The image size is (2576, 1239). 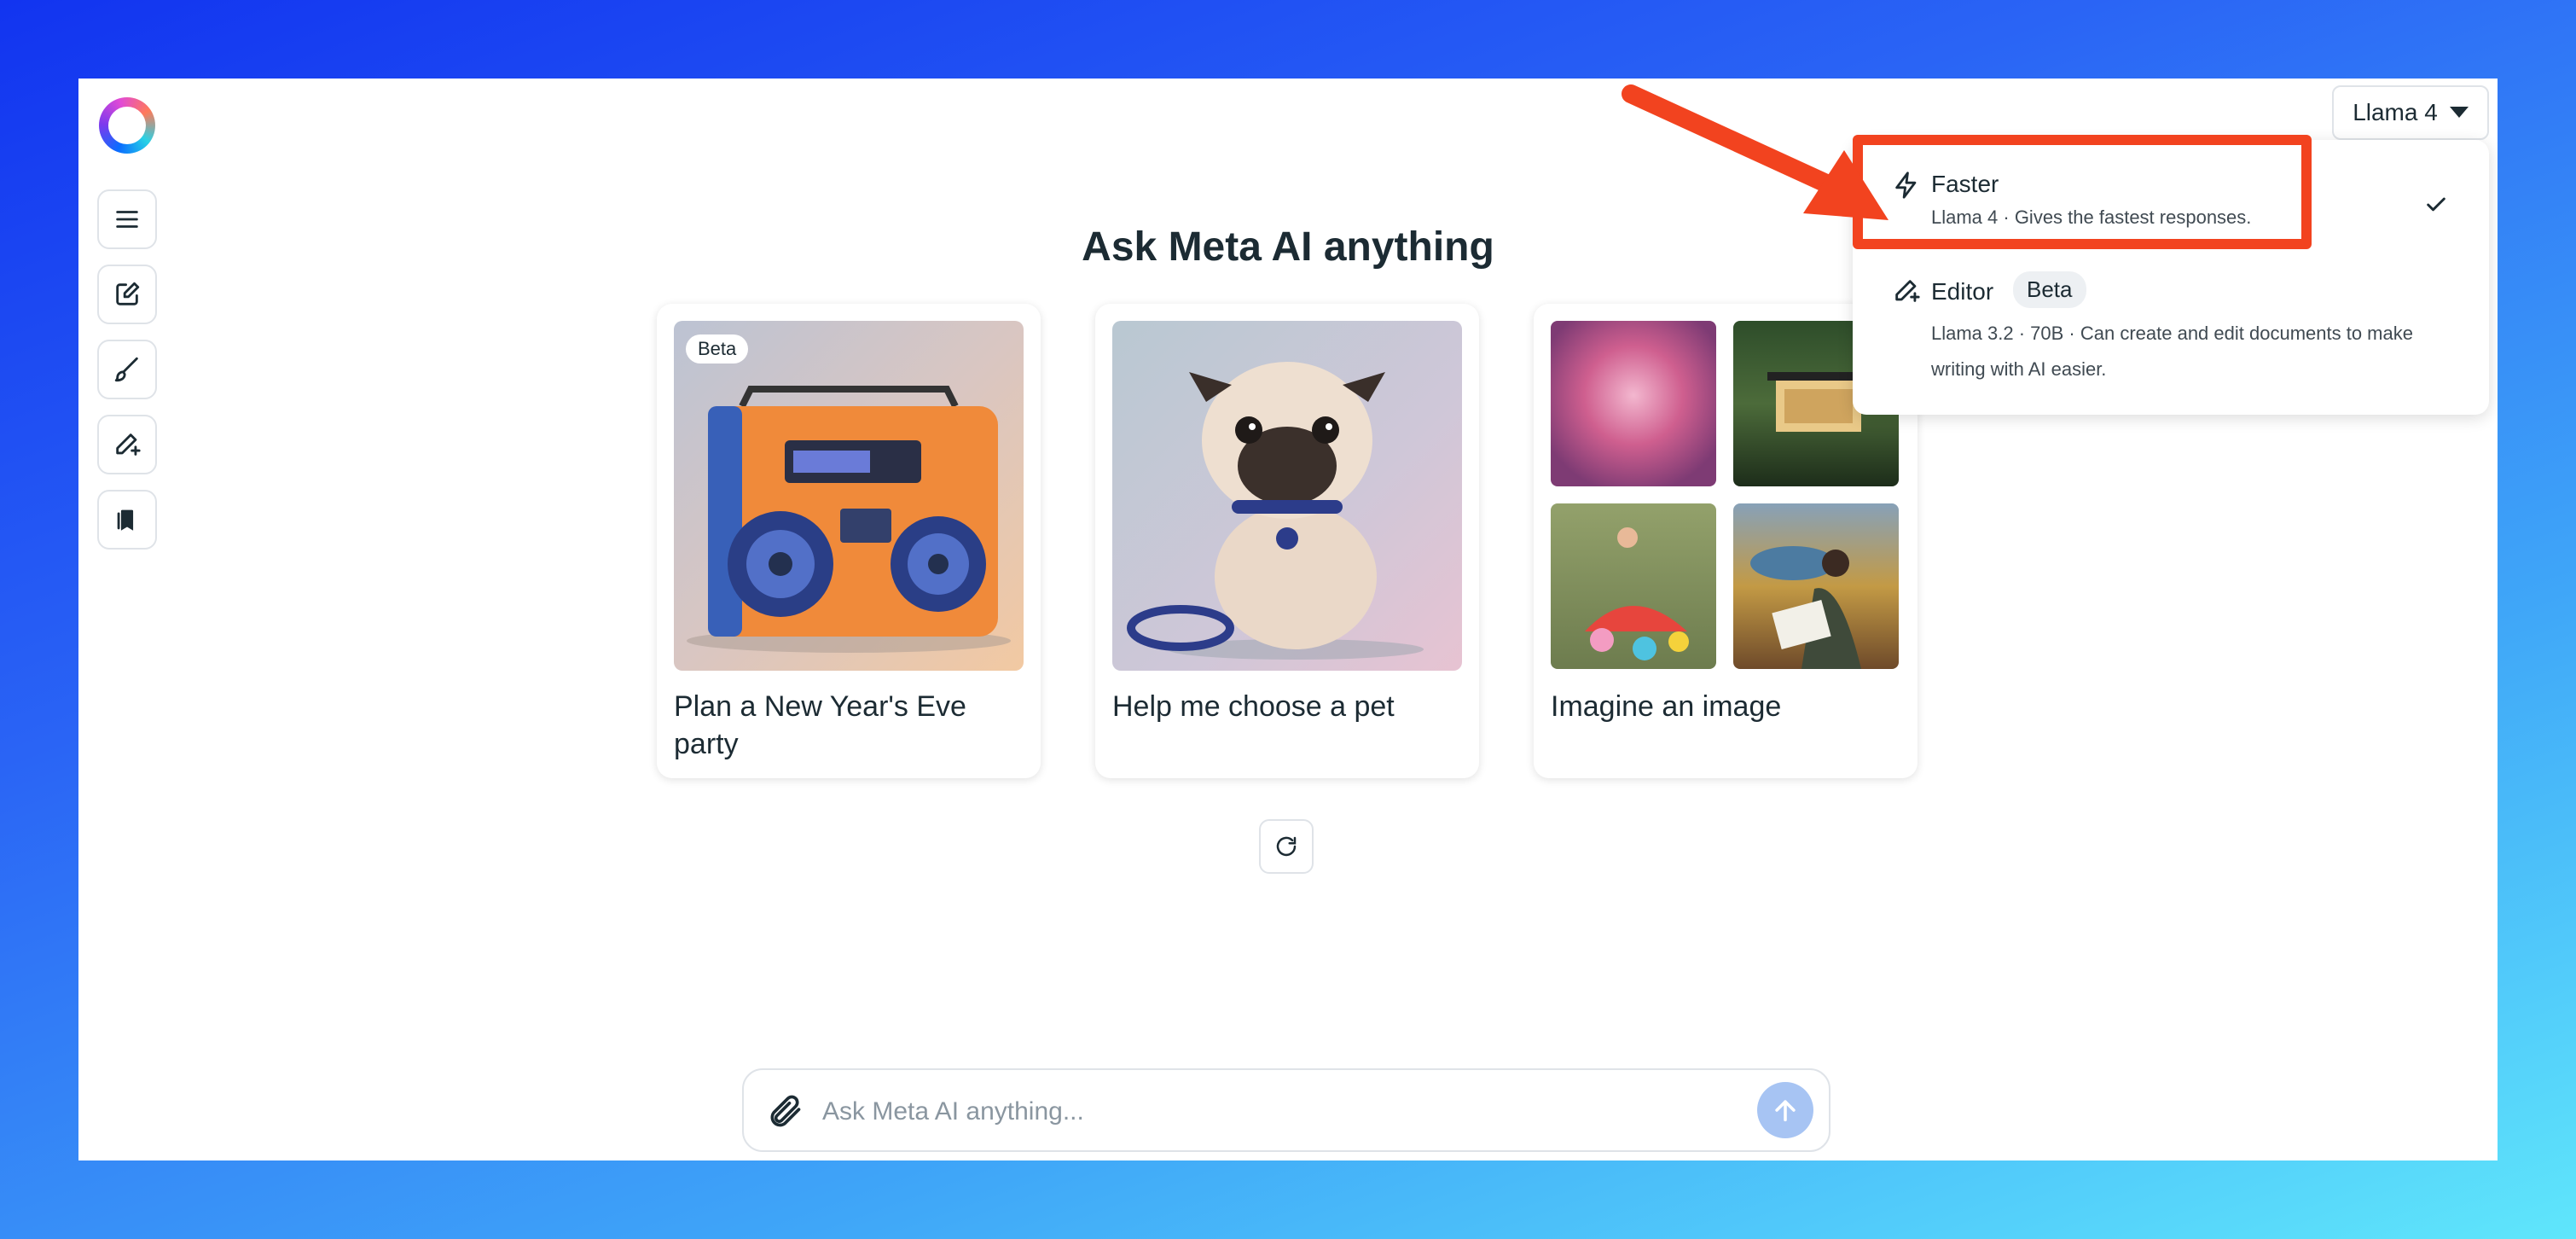 What do you see at coordinates (1253, 706) in the screenshot?
I see `card-title: Help me choose a pet` at bounding box center [1253, 706].